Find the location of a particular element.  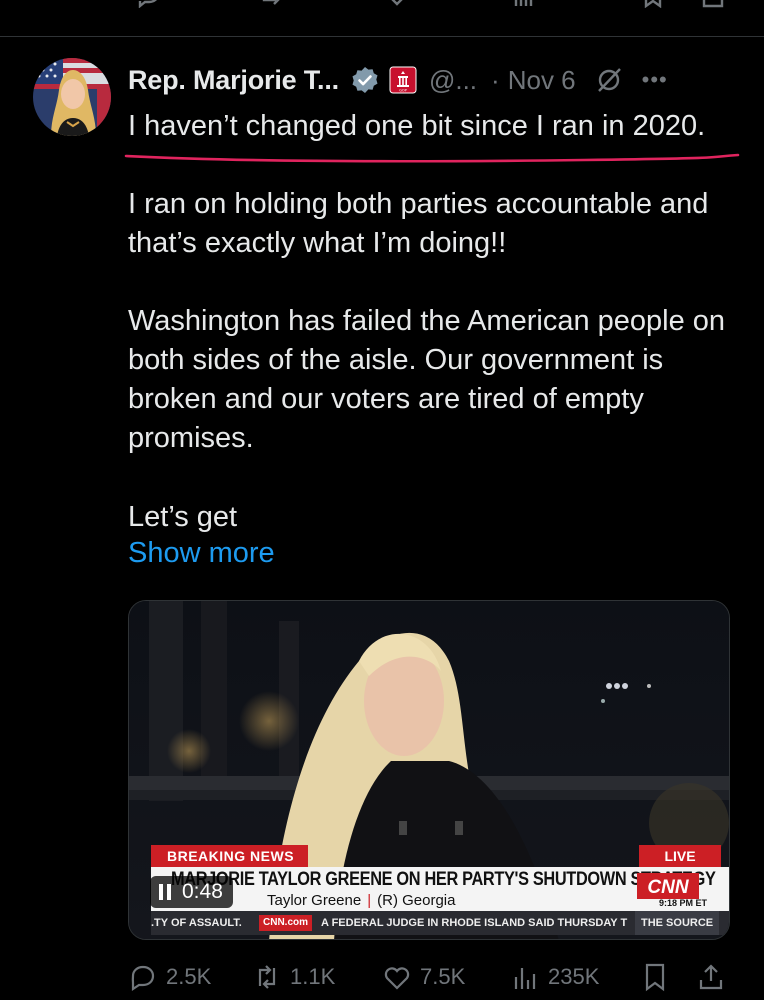

subline-name: Taylor Greene is located at coordinates (314, 900).